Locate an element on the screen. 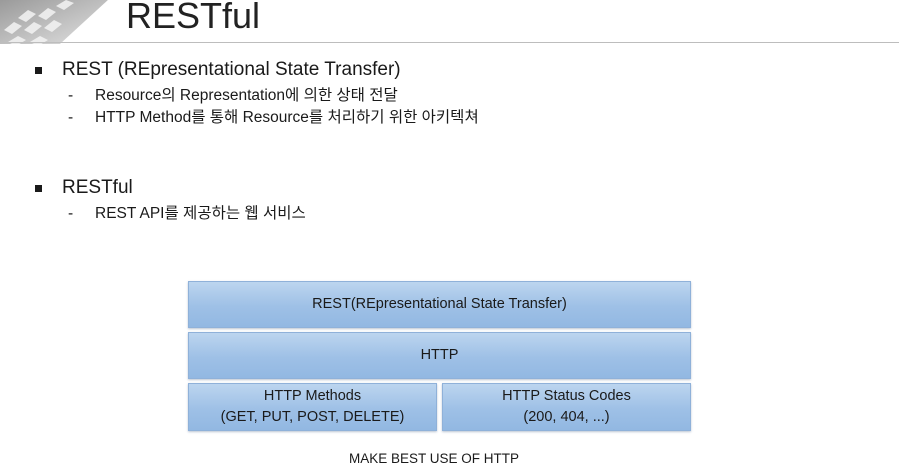 This screenshot has width=899, height=476. diagram-block-http: HTTP is located at coordinates (439, 355).